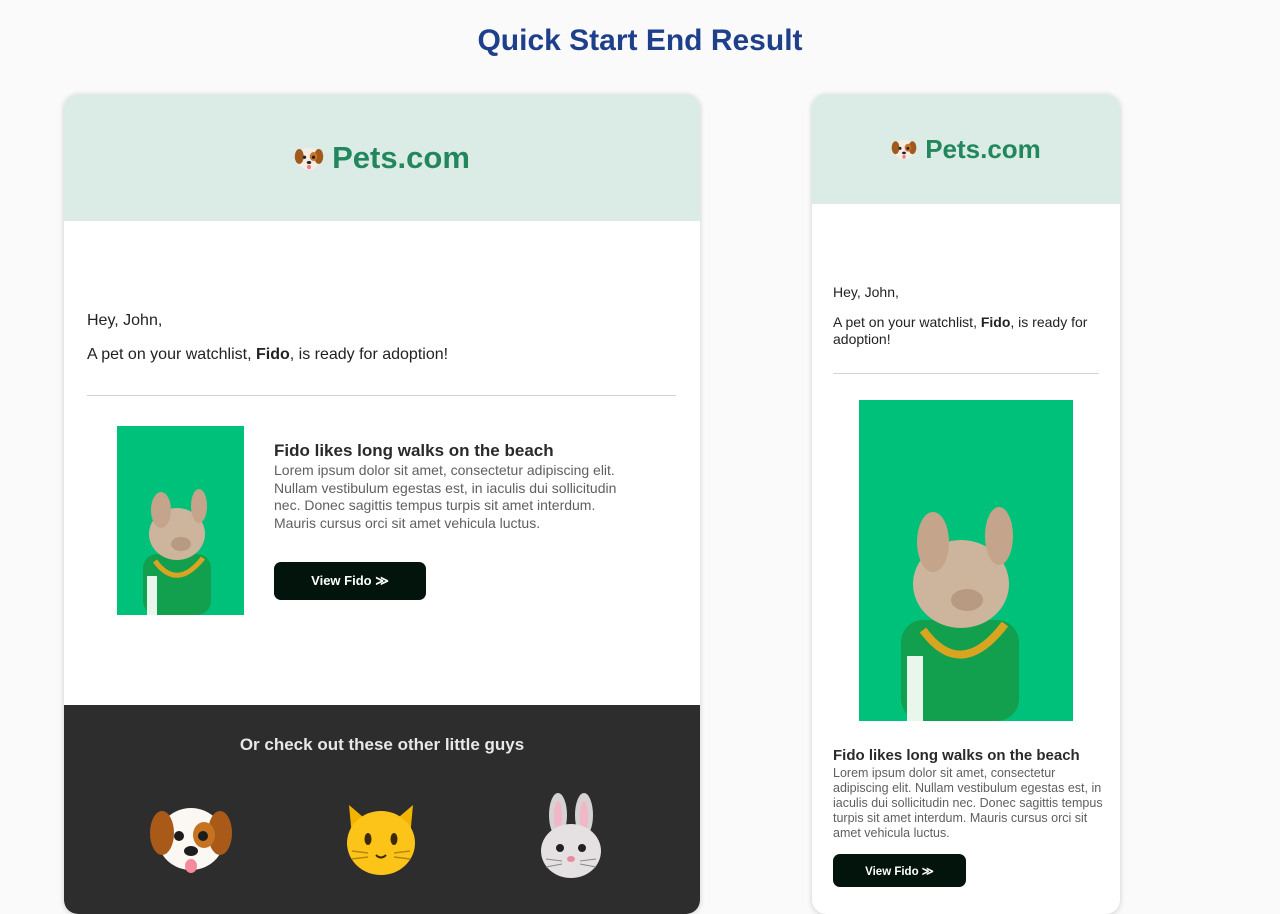 The image size is (1280, 914). Describe the element at coordinates (381, 838) in the screenshot. I see `cat-face-icon` at that location.